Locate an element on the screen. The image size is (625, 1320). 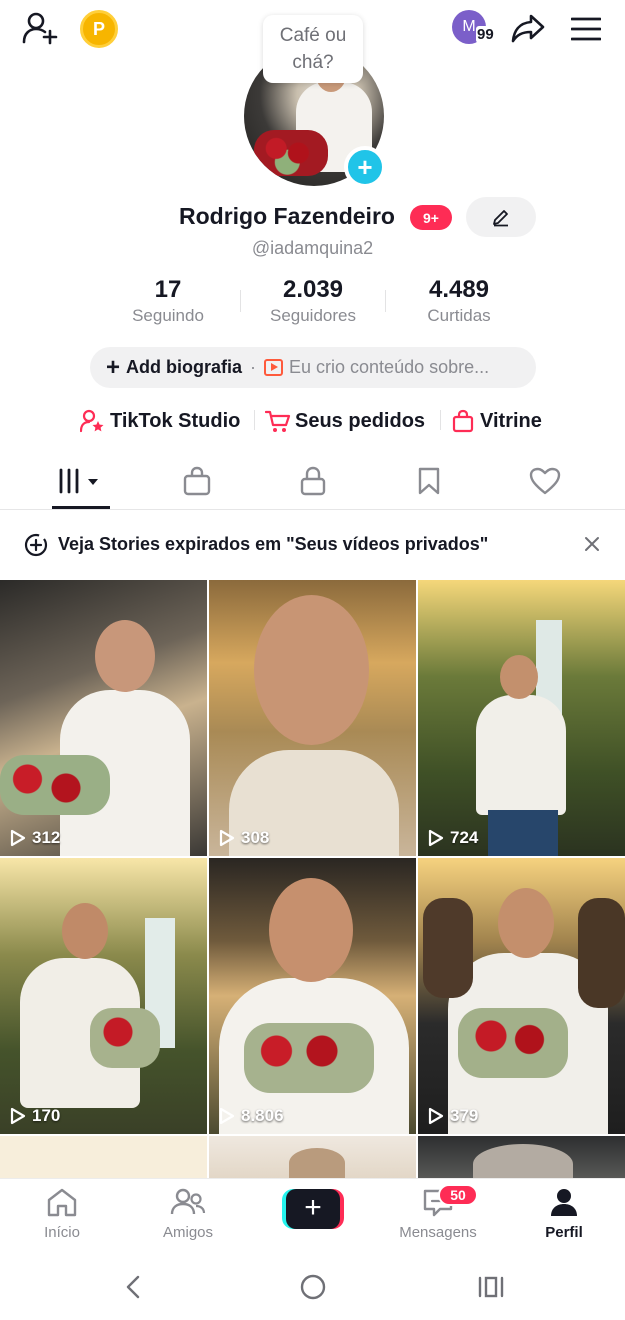
thumbnail-jeans is located at coordinates (523, 833).